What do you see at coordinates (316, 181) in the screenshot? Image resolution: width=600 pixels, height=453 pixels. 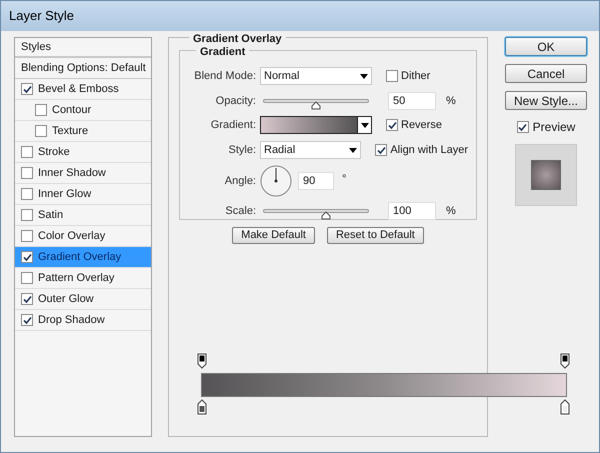 I see `number-field: 90` at bounding box center [316, 181].